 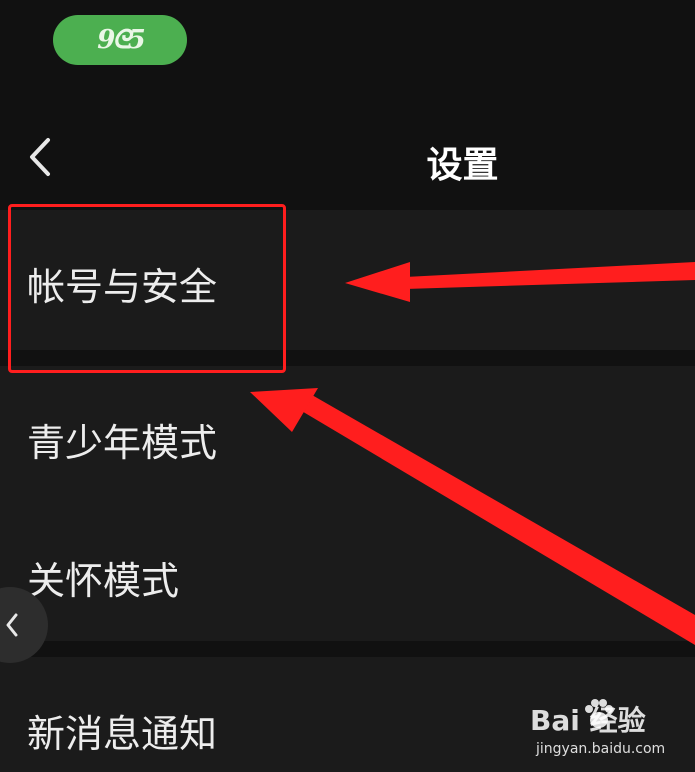 I want to click on paw-icon, so click(x=599, y=713).